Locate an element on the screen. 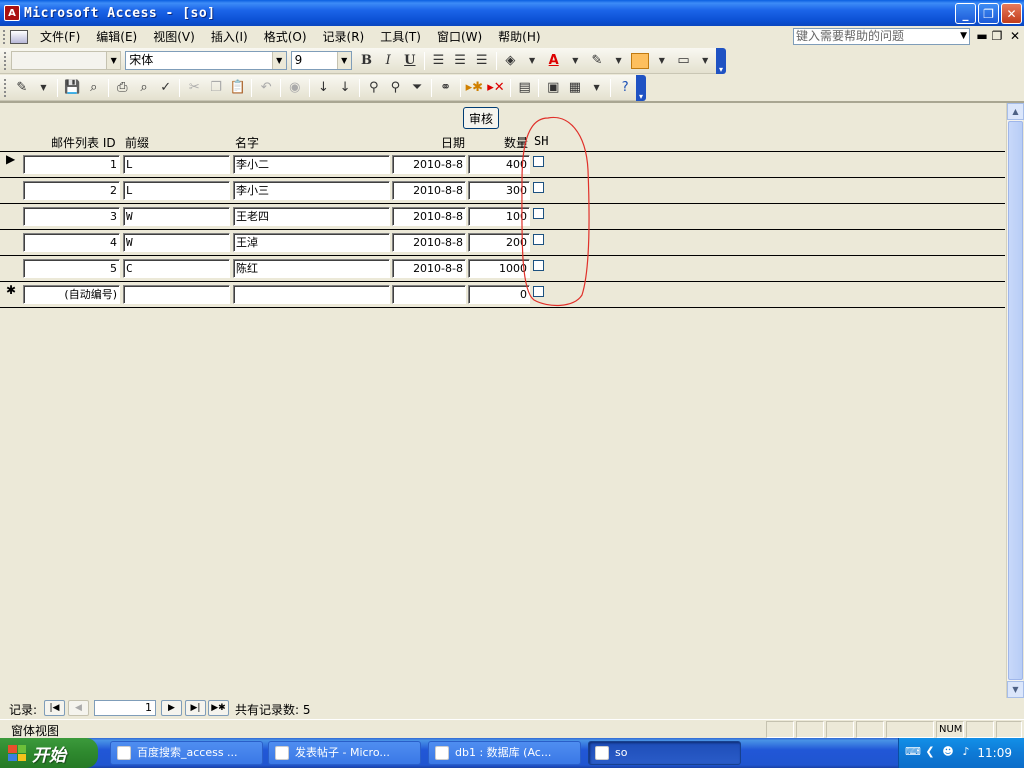 The image size is (1024, 768). mailing-list-id-field: 5 is located at coordinates (71, 268).